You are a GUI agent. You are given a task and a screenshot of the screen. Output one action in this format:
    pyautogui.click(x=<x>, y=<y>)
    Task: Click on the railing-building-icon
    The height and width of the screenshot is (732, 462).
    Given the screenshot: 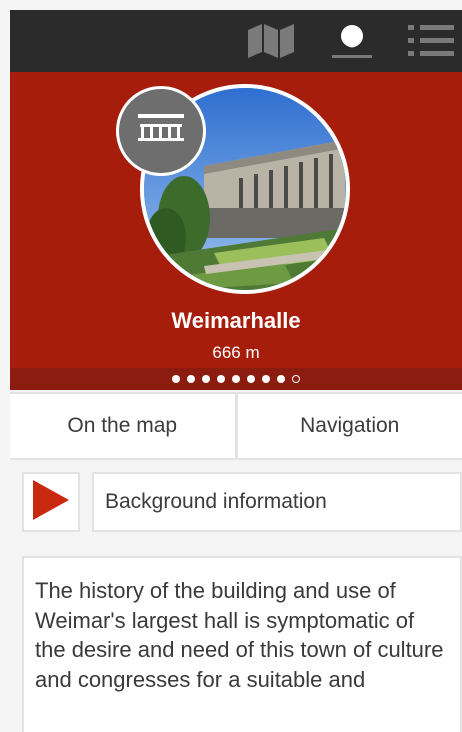 What is the action you would take?
    pyautogui.click(x=161, y=131)
    